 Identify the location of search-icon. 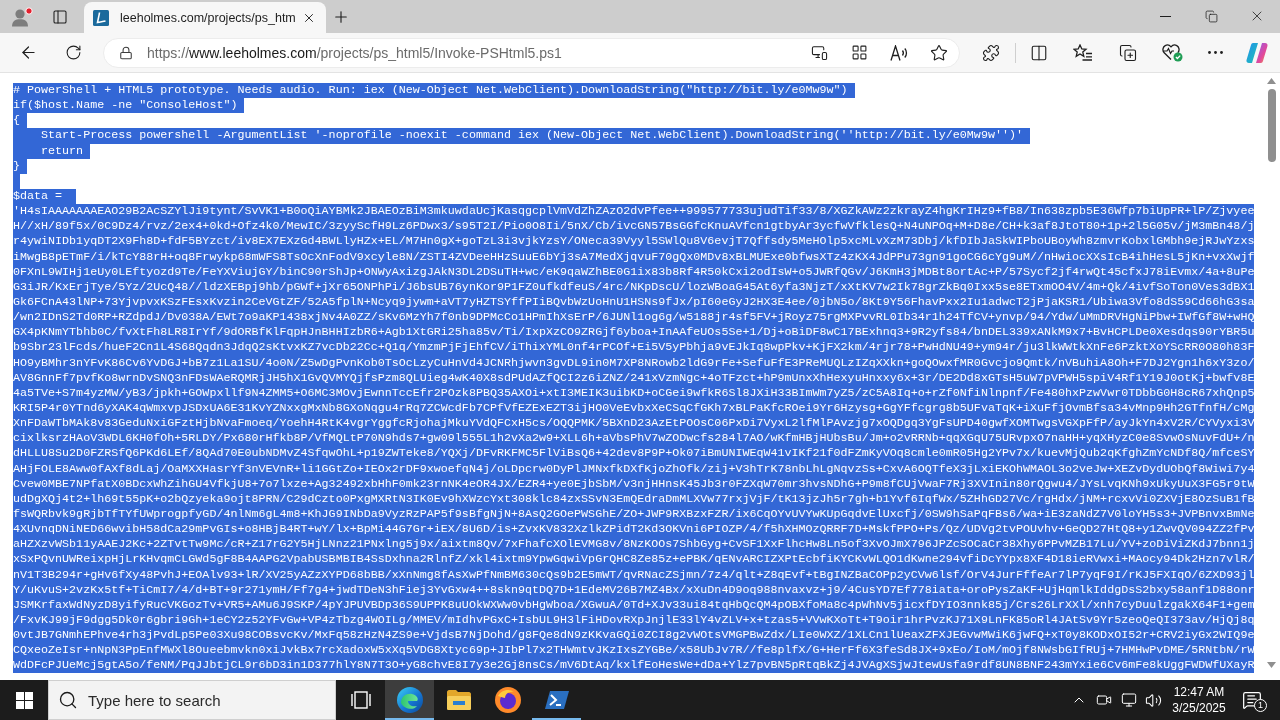
(68, 700).